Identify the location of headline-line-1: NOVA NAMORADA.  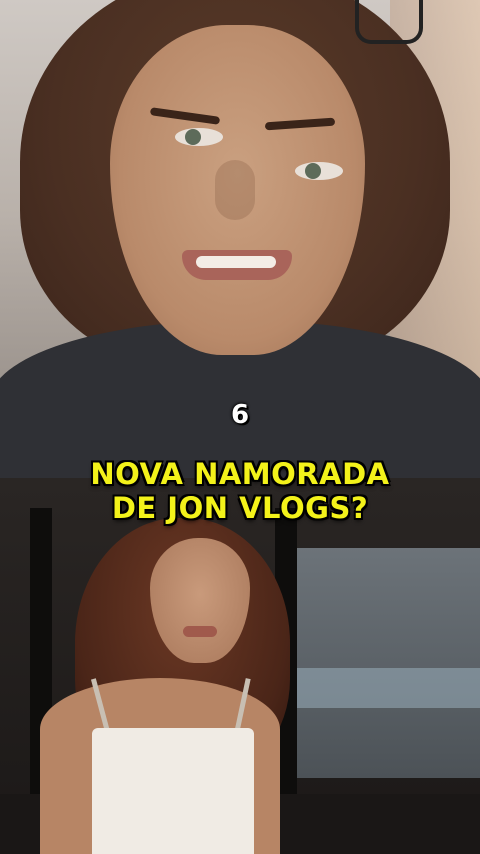
(240, 474).